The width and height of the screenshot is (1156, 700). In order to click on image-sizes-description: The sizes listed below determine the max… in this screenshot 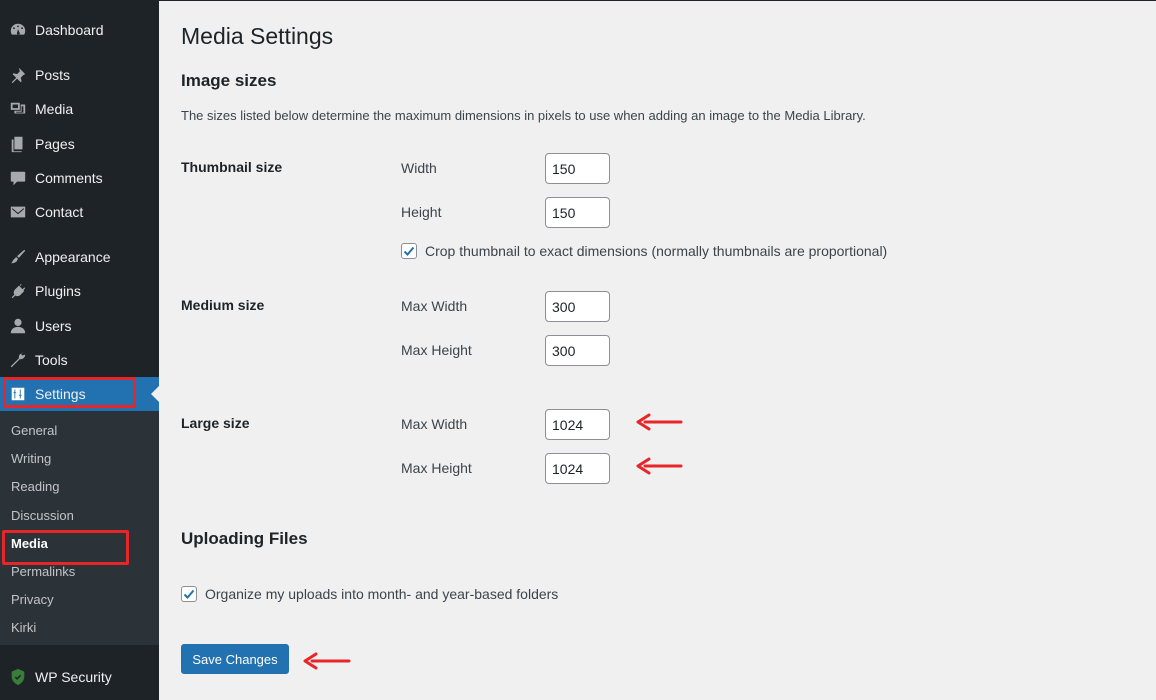, I will do `click(523, 115)`.